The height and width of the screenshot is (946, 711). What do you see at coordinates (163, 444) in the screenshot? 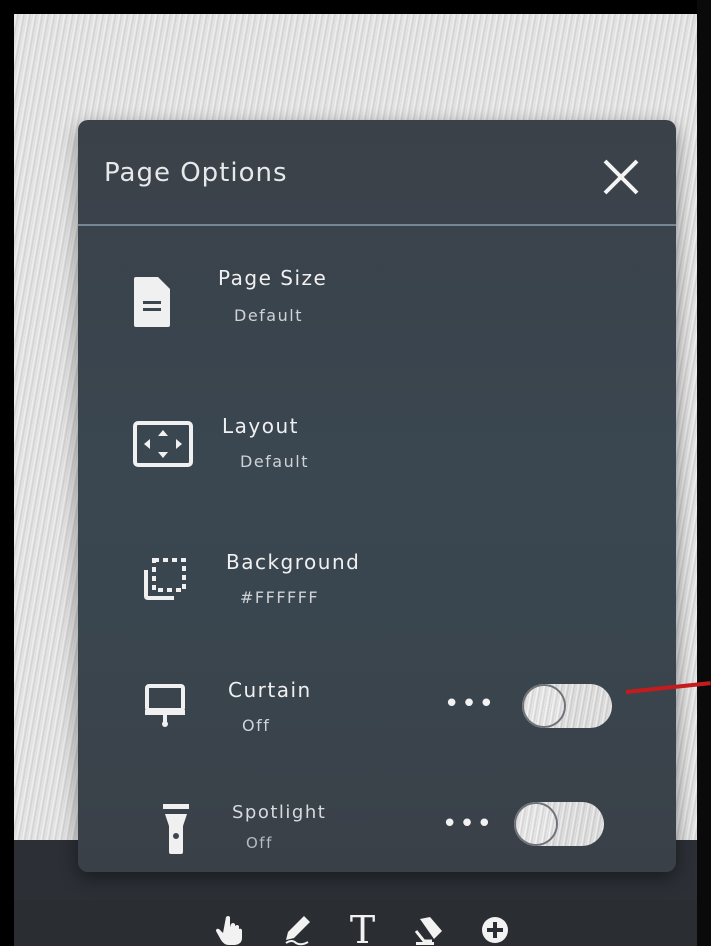
I see `layout-icon` at bounding box center [163, 444].